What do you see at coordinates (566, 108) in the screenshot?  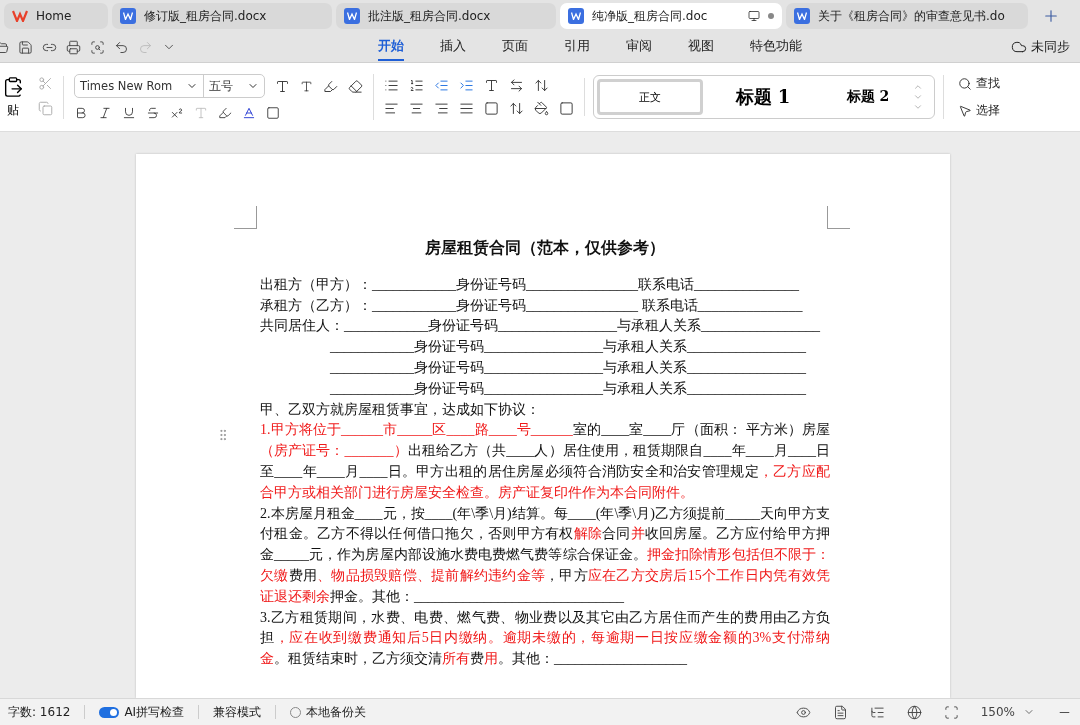 I see `border-icon` at bounding box center [566, 108].